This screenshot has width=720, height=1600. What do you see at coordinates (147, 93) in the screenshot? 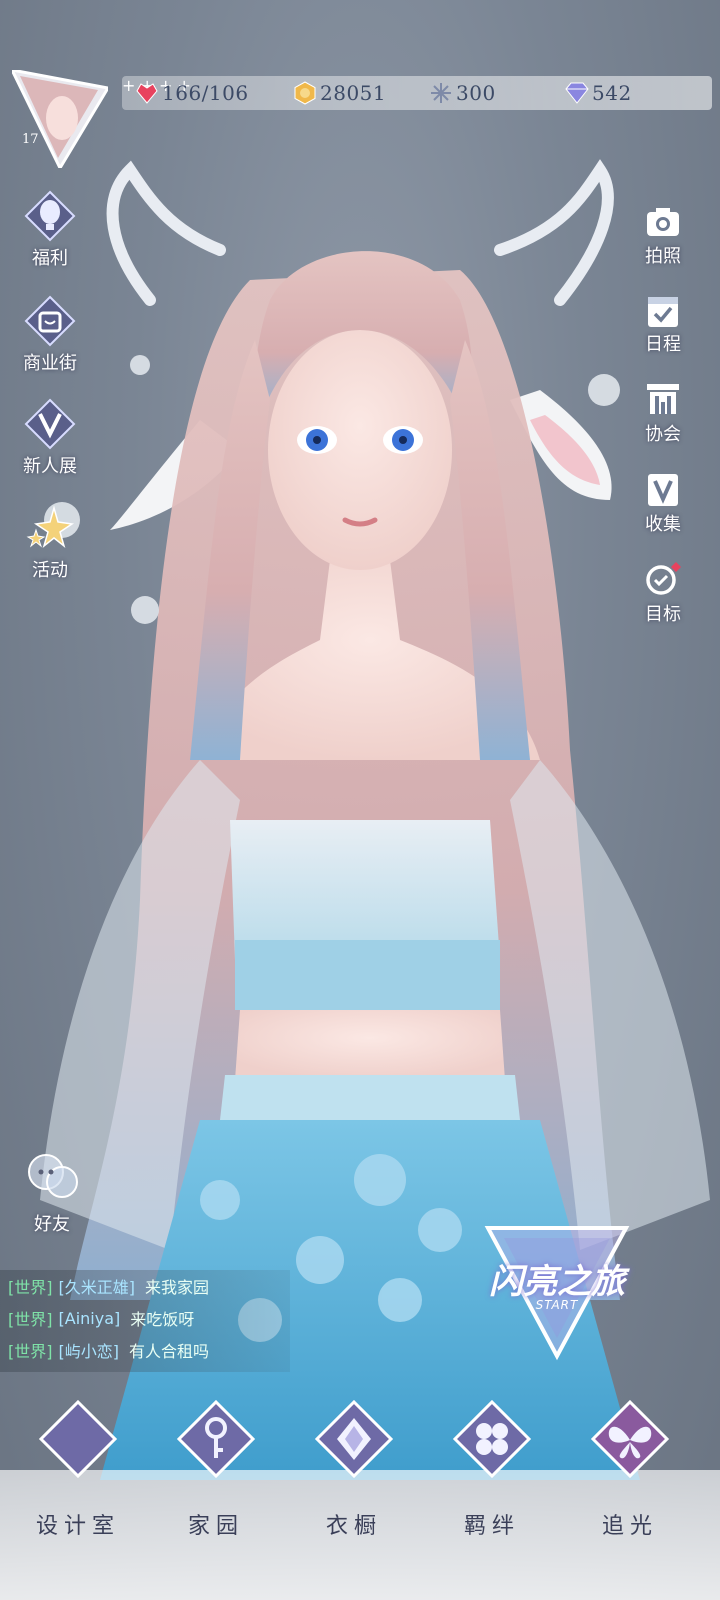
I see `heart-gem-icon` at bounding box center [147, 93].